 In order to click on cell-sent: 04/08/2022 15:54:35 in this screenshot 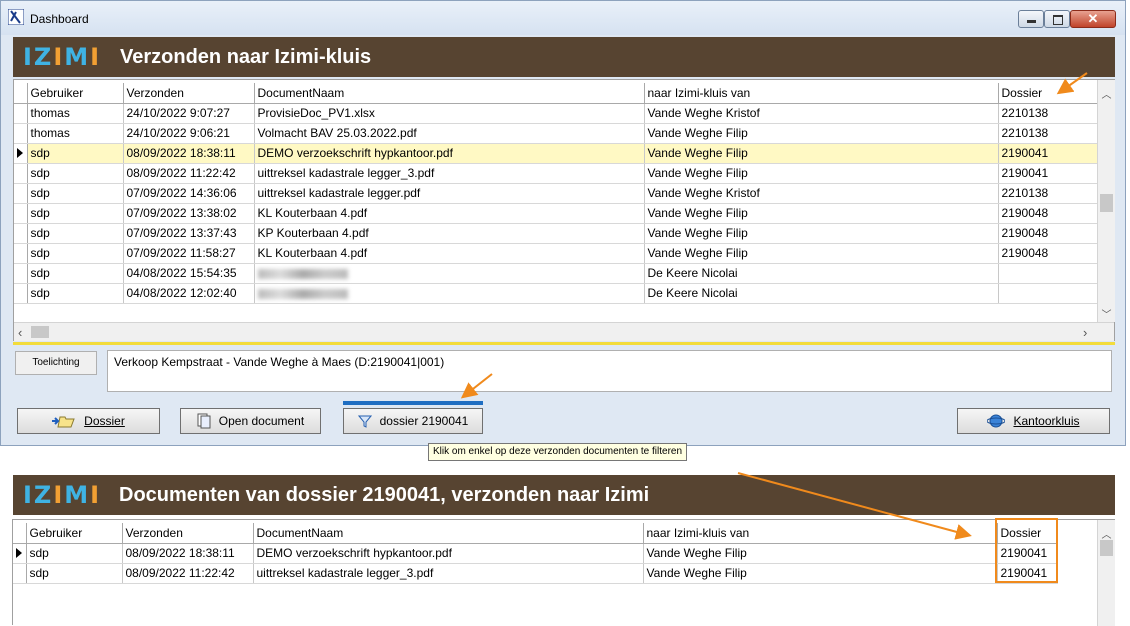, I will do `click(189, 273)`.